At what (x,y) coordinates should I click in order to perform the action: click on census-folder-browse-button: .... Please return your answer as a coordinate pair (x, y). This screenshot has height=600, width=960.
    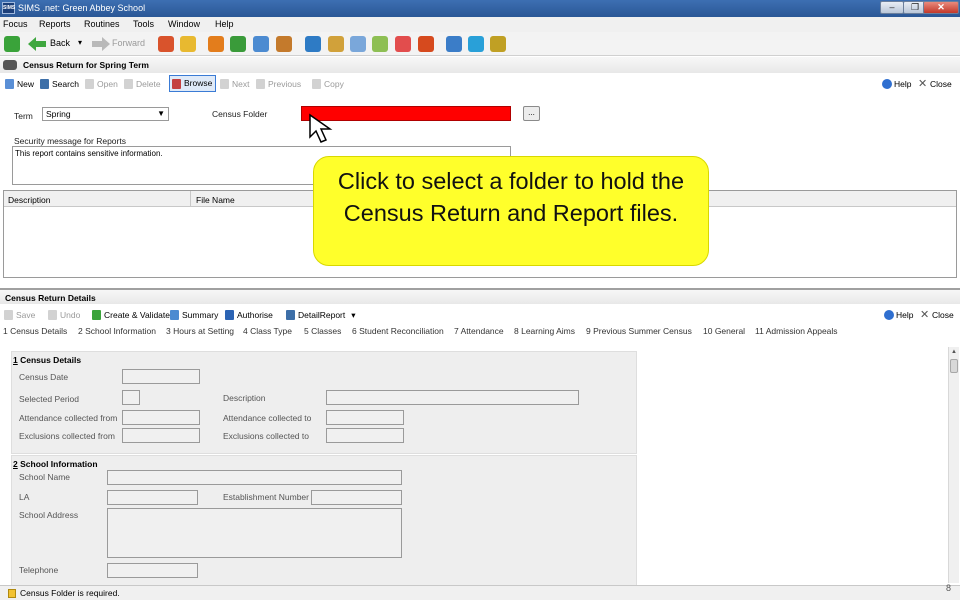
    Looking at the image, I should click on (531, 113).